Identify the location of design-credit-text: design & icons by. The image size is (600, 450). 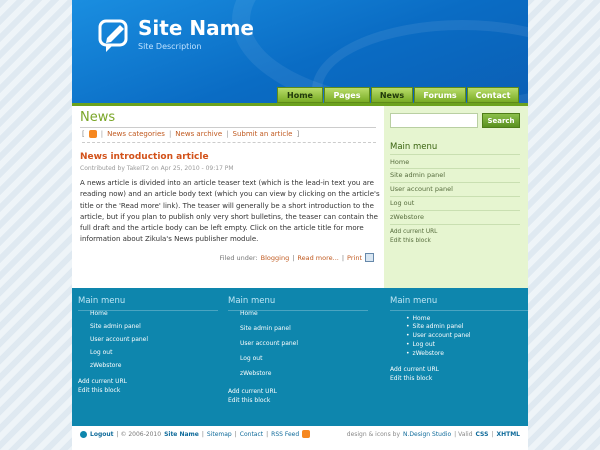
(373, 434).